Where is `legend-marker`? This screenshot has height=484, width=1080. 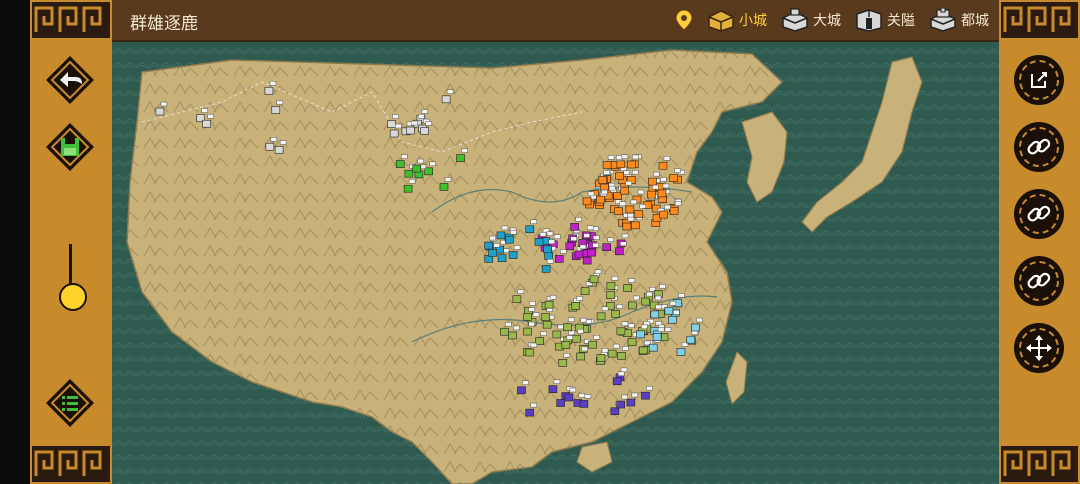
legend-marker is located at coordinates (684, 20).